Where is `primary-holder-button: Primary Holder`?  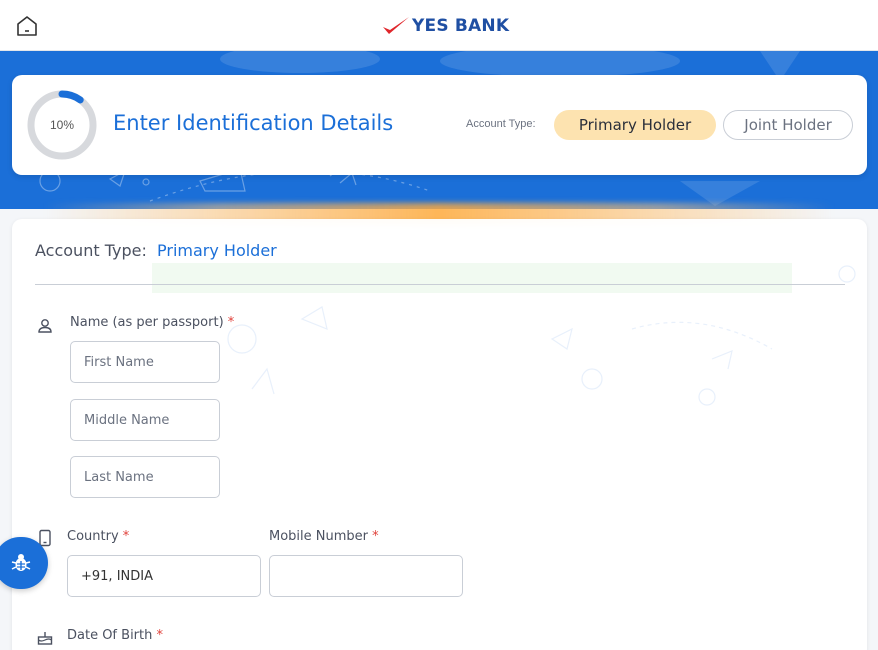 primary-holder-button: Primary Holder is located at coordinates (635, 125).